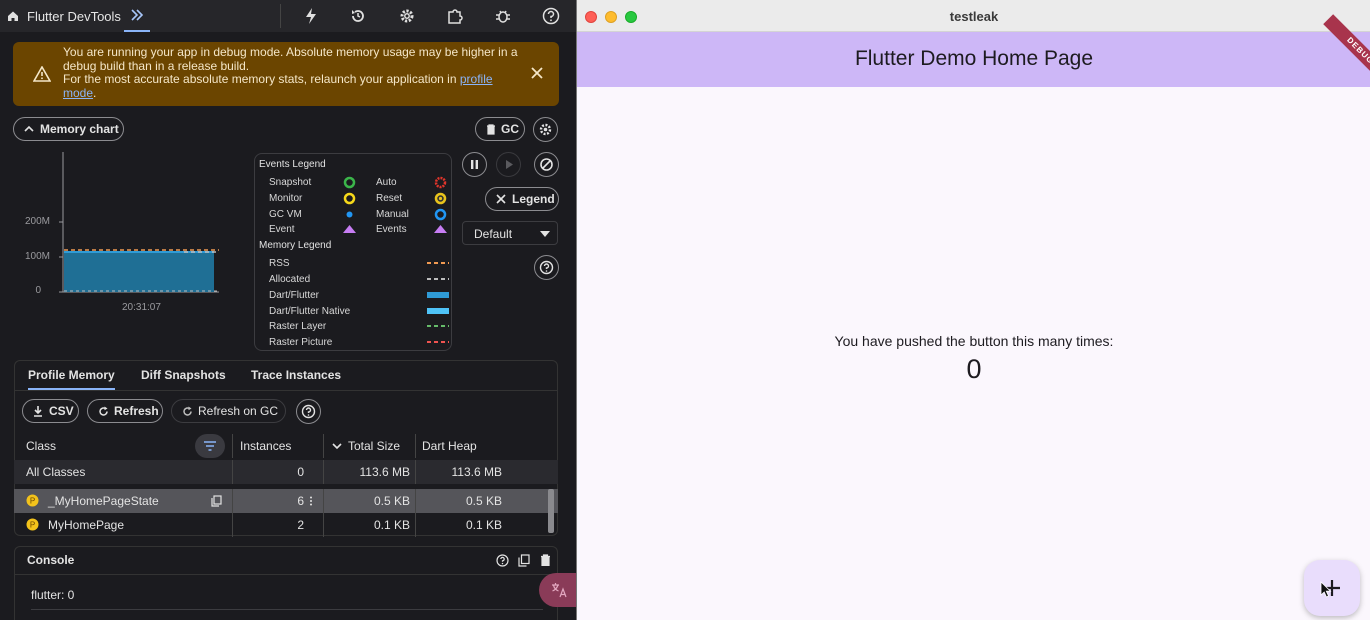 Image resolution: width=1370 pixels, height=620 pixels. I want to click on header-dart-heap: Dart Heap, so click(449, 446).